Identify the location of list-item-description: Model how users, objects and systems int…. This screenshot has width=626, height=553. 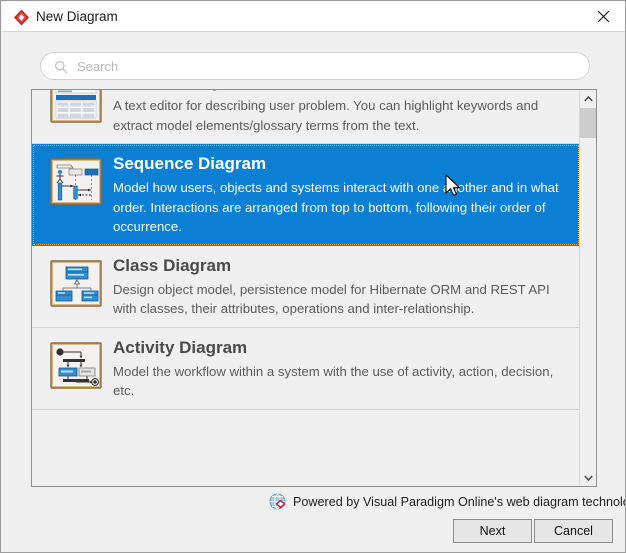
(336, 207).